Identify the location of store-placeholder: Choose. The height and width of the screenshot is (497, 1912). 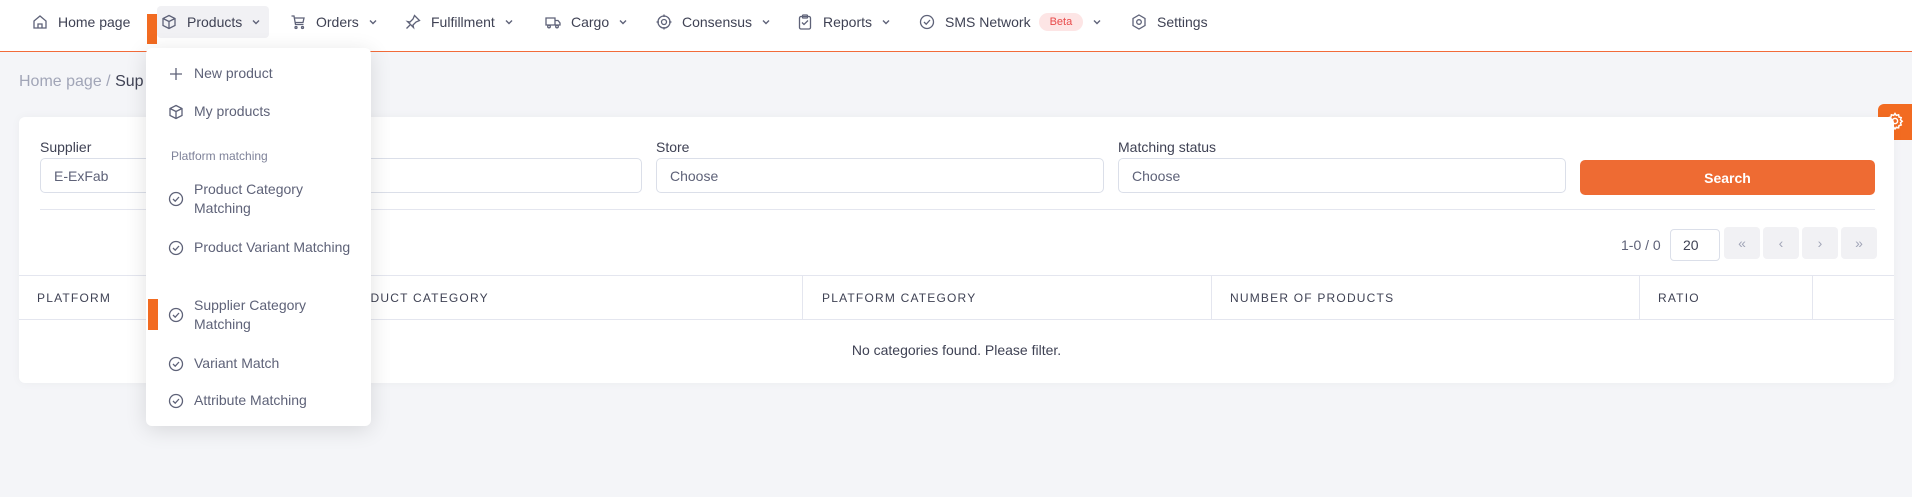
(694, 175).